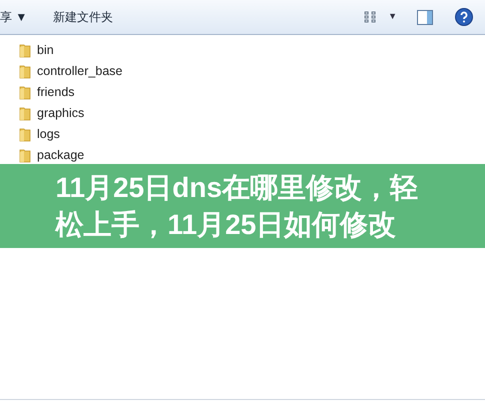  I want to click on help-icon, so click(464, 17).